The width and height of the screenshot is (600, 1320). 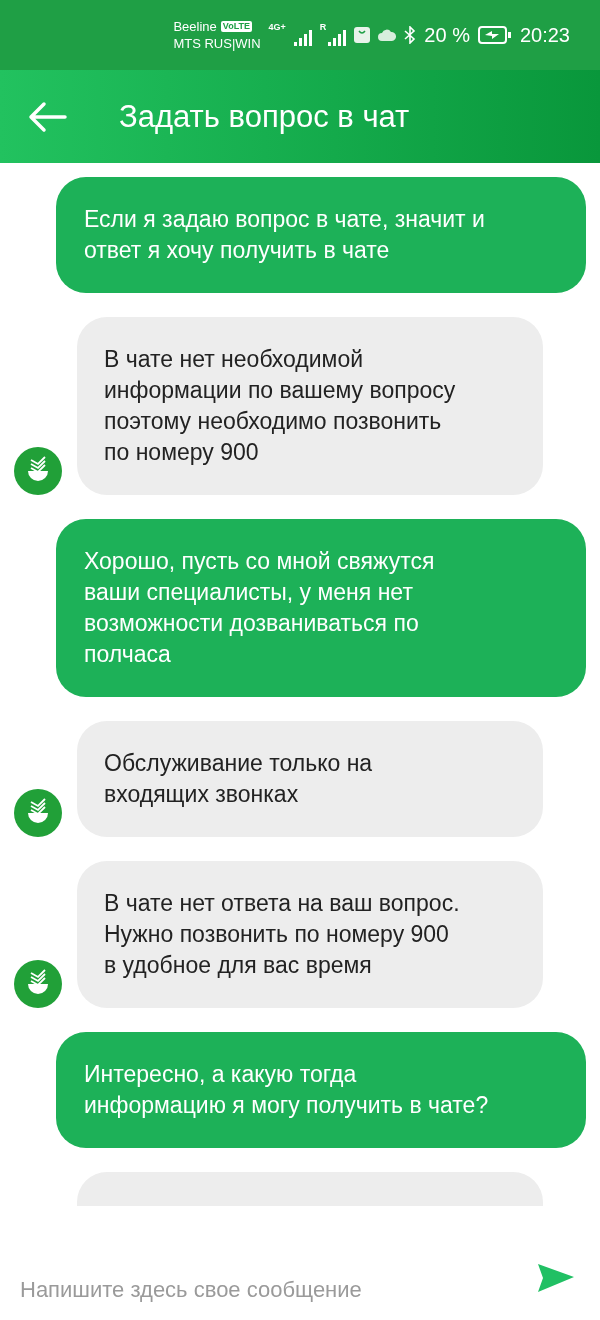 I want to click on roaming-indicator: R, so click(x=323, y=27).